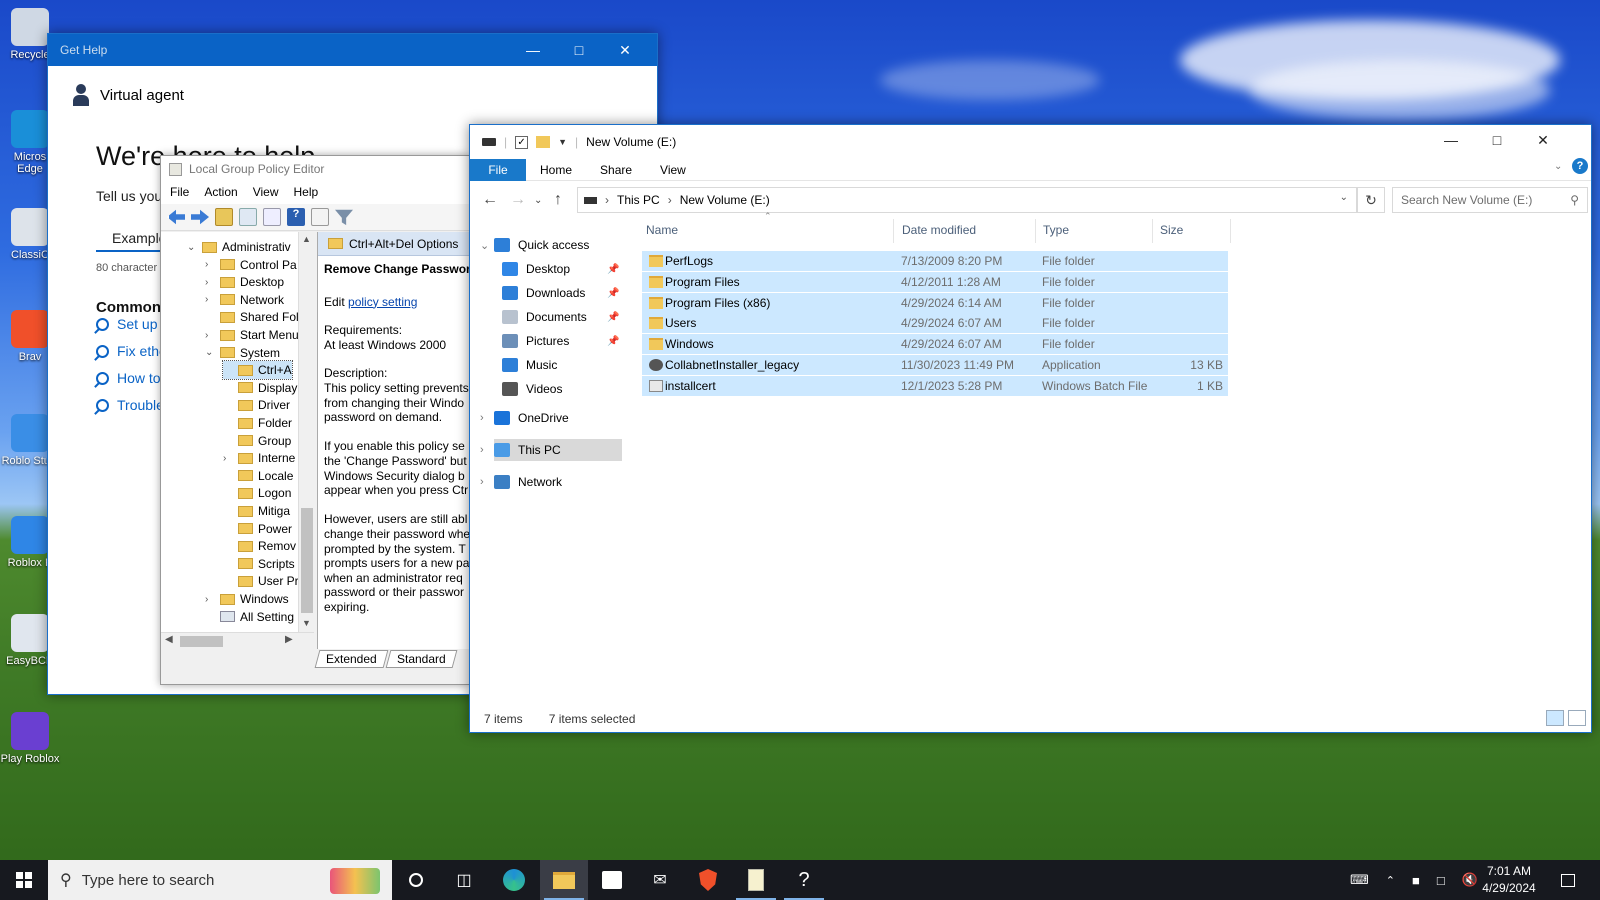  What do you see at coordinates (522, 142) in the screenshot?
I see `properties-check-icon: ✓` at bounding box center [522, 142].